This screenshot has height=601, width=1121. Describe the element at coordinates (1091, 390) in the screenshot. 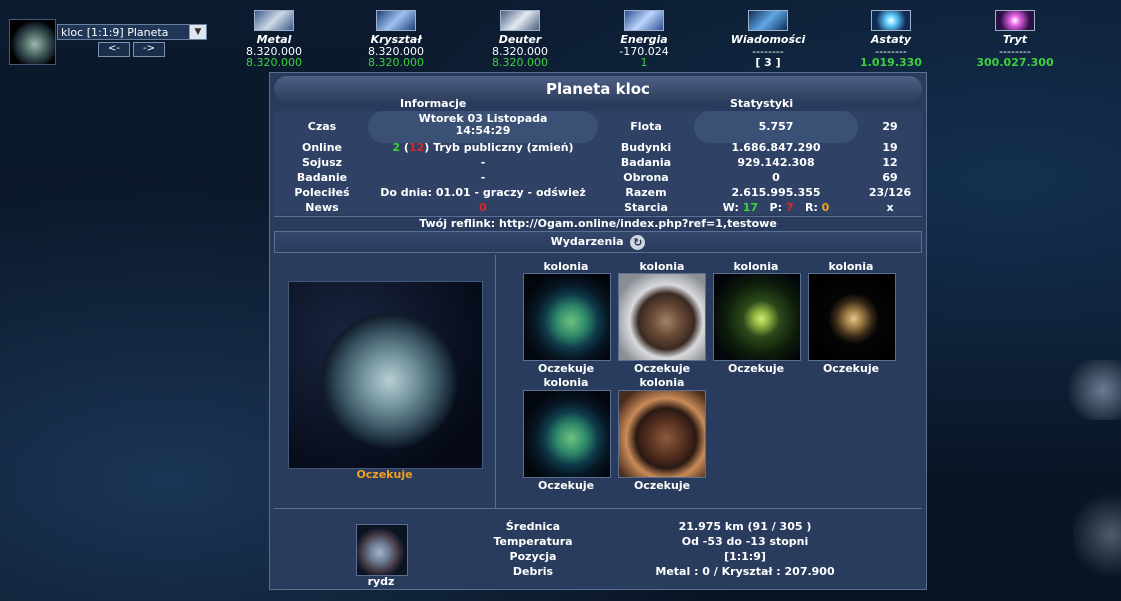

I see `background-asteroid` at that location.